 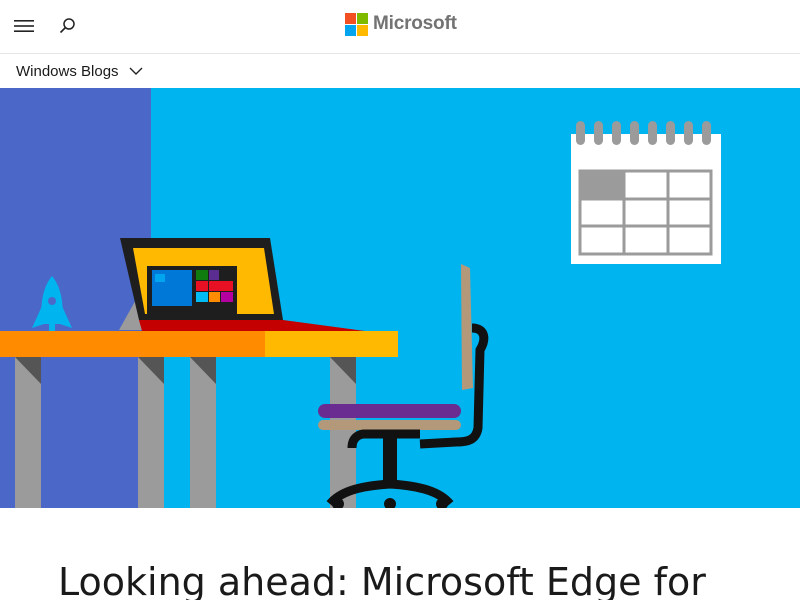 I want to click on site-header: Microsoft, so click(x=400, y=27).